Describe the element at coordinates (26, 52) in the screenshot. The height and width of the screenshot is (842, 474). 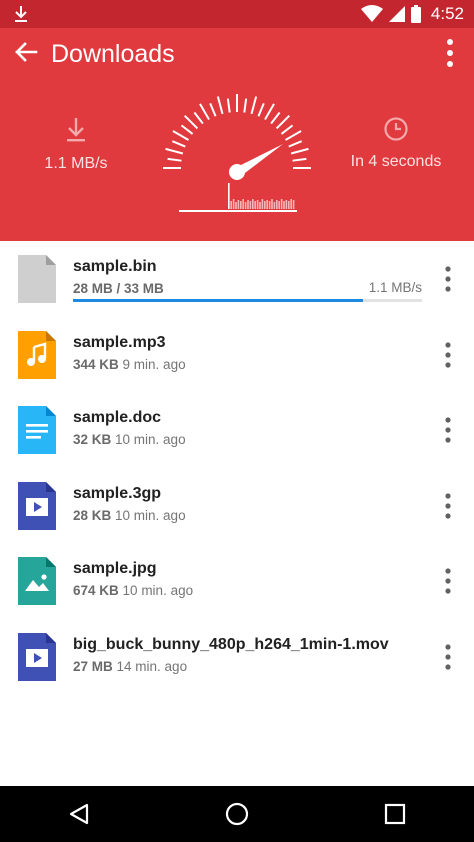
I see `back-arrow-icon` at that location.